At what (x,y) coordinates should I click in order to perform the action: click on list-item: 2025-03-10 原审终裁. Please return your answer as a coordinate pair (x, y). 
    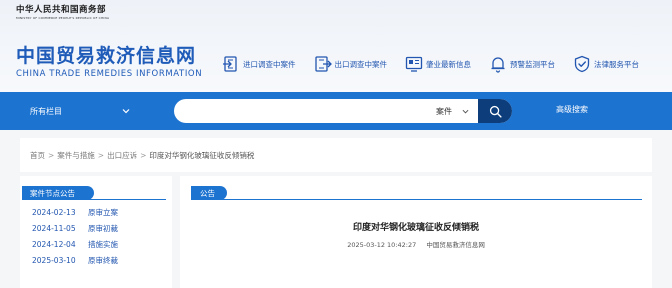
    Looking at the image, I should click on (92, 260).